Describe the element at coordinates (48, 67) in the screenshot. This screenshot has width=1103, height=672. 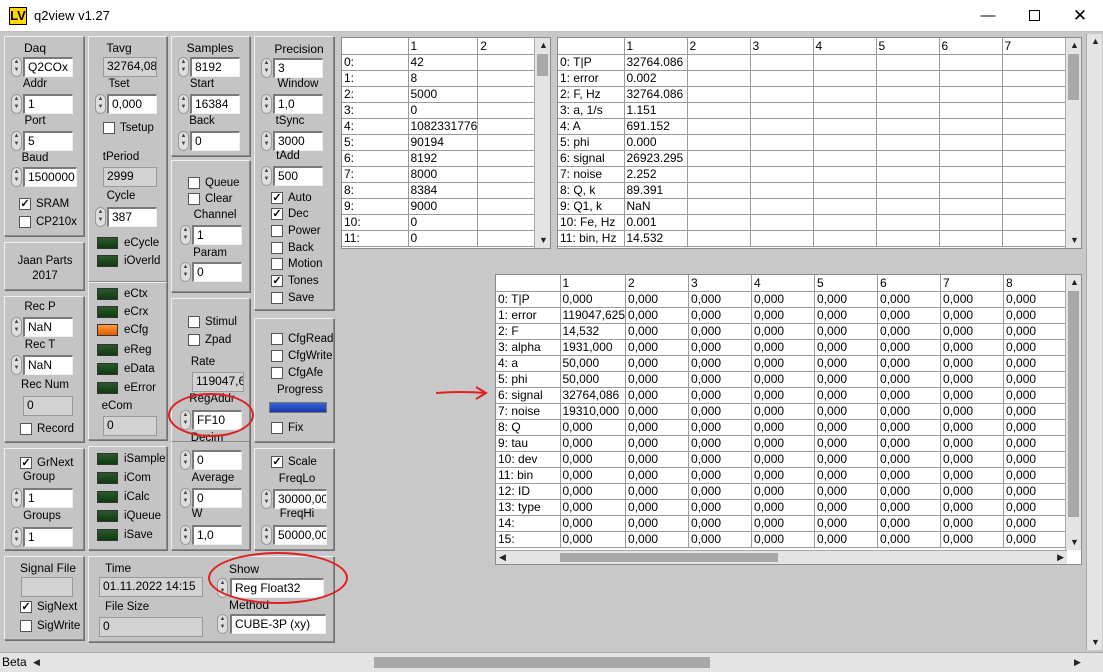
I see `daq-field: Q2COx` at that location.